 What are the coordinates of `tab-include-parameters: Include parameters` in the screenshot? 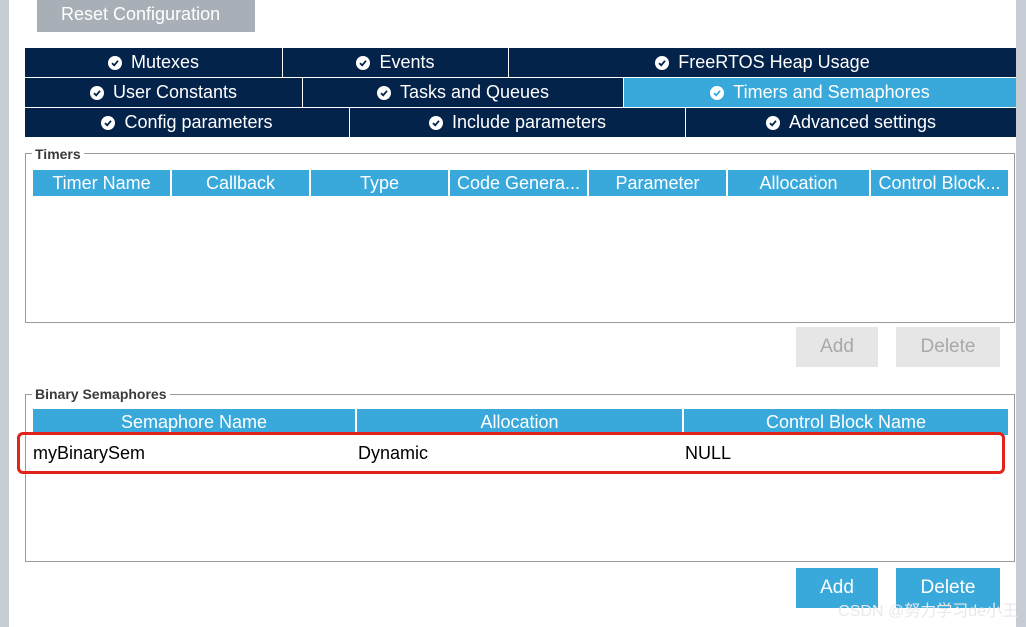 It's located at (518, 122).